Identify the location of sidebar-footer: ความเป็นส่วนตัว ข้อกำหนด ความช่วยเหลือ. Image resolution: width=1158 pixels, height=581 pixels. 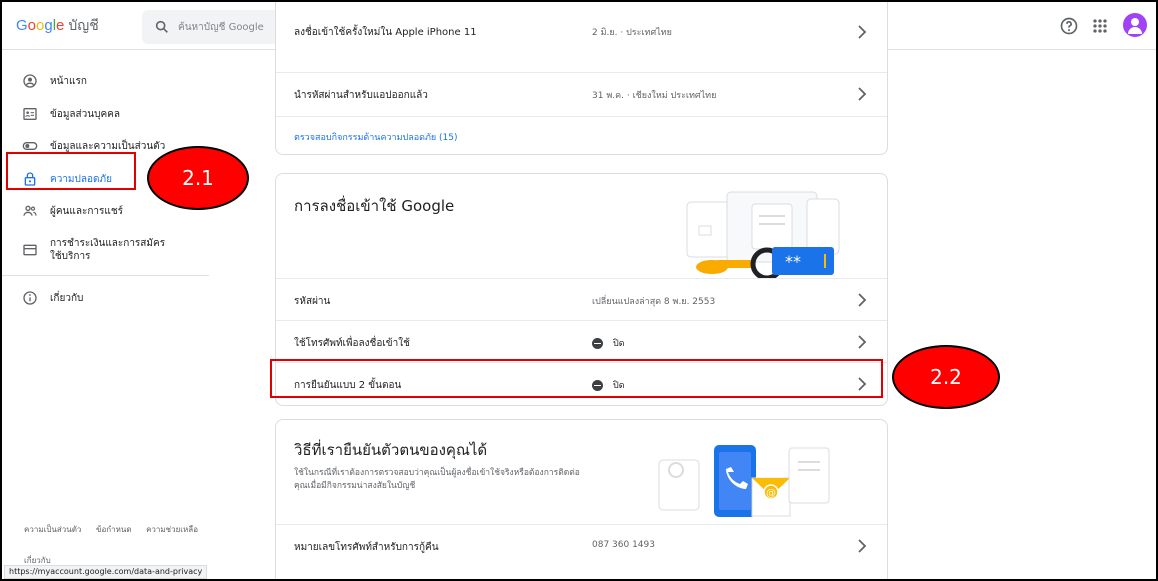
(117, 529).